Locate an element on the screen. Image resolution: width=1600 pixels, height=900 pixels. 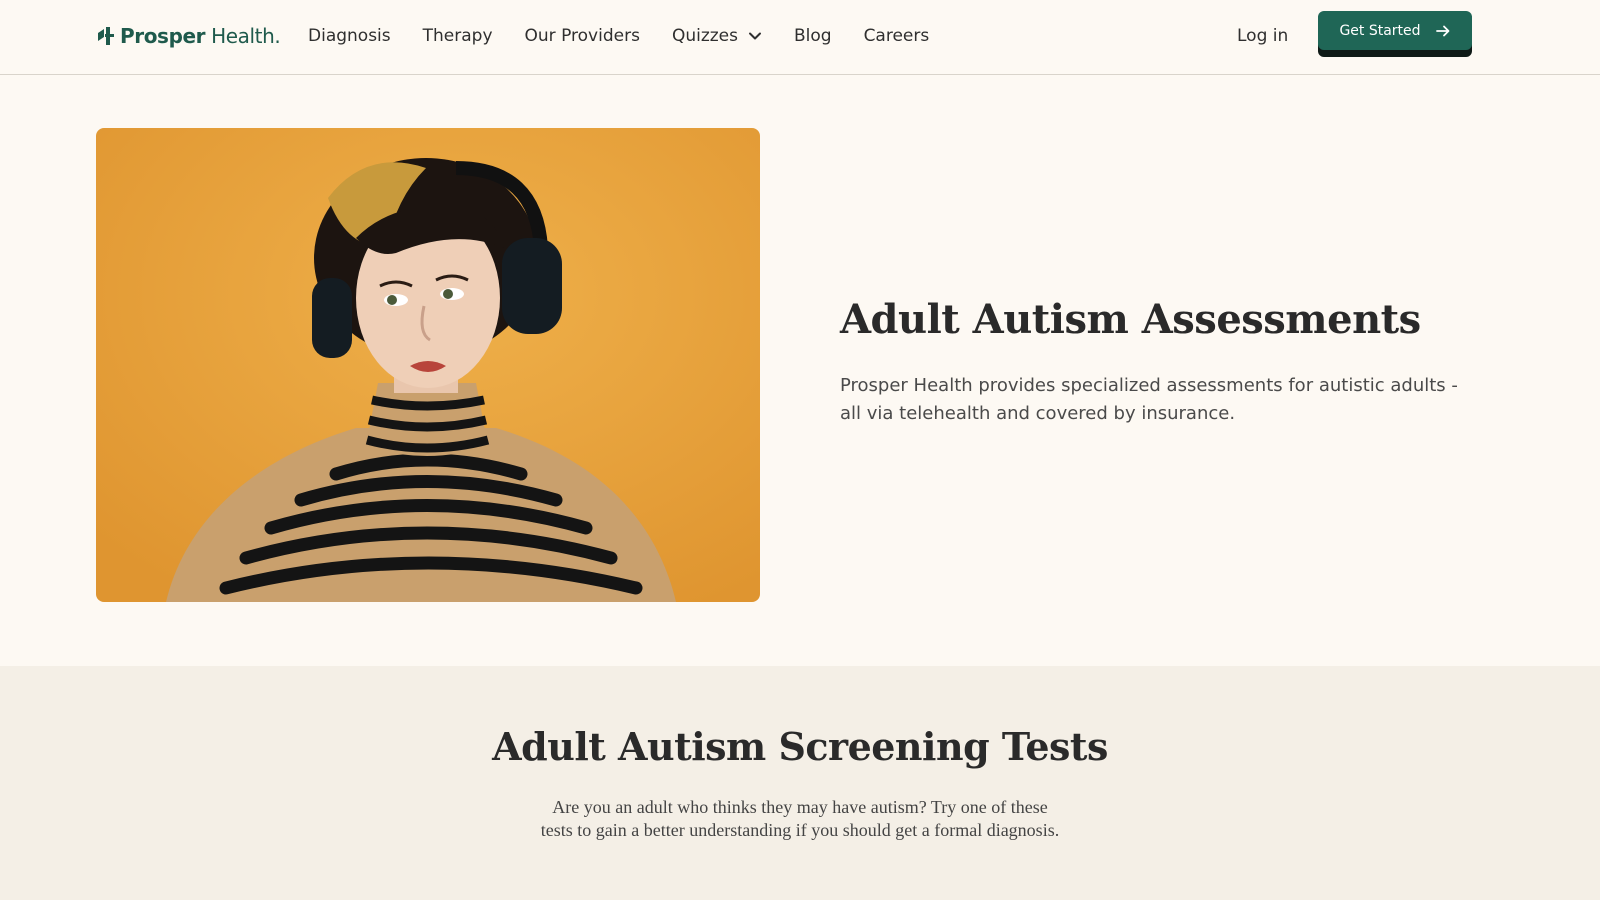
prosper-health-logo: Prosper Health. is located at coordinates (188, 36).